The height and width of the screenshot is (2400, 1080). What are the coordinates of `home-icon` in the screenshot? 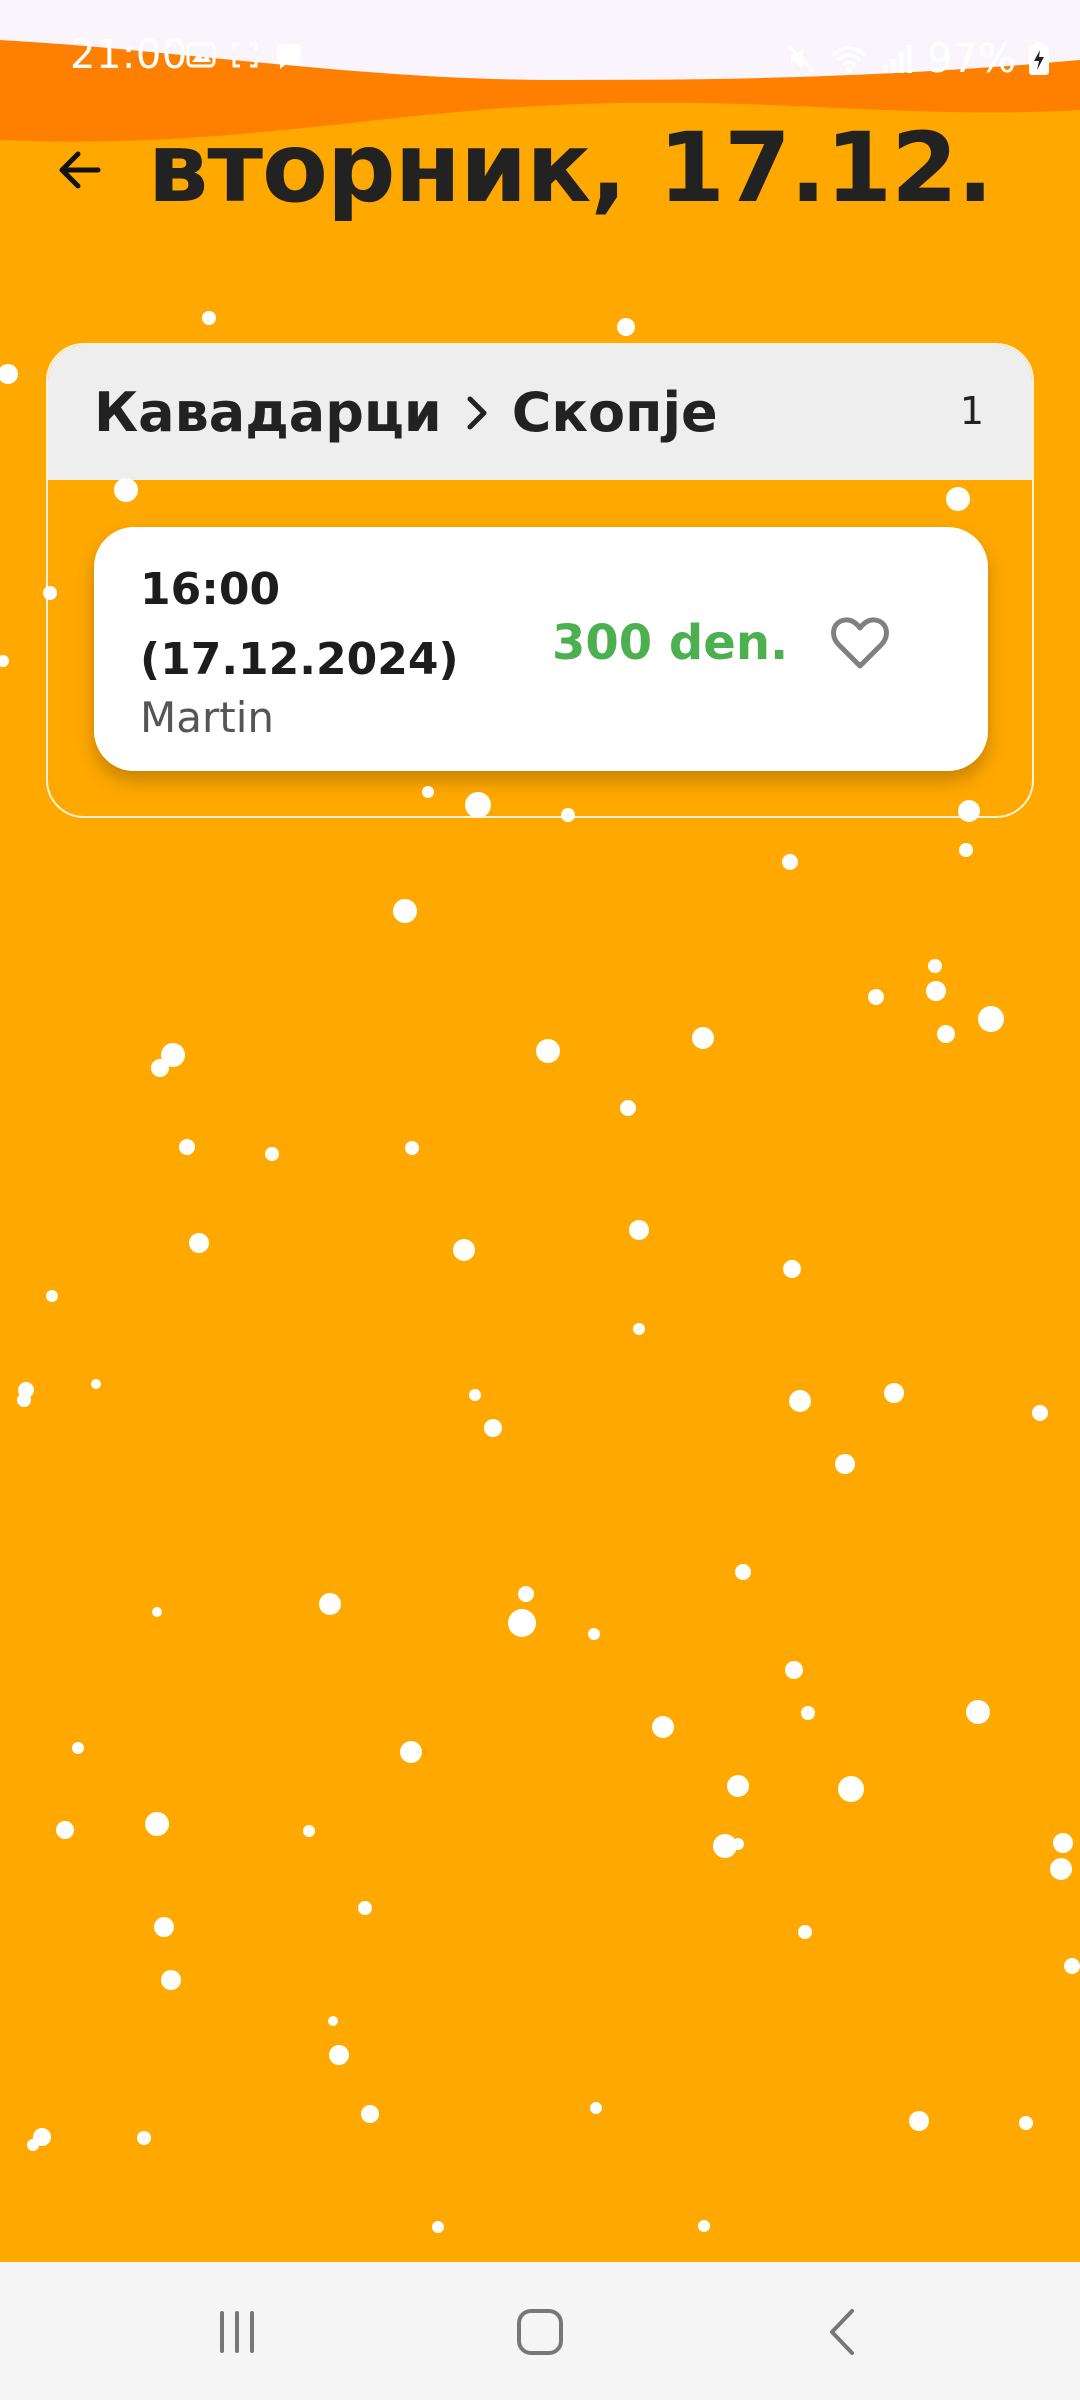 It's located at (540, 2332).